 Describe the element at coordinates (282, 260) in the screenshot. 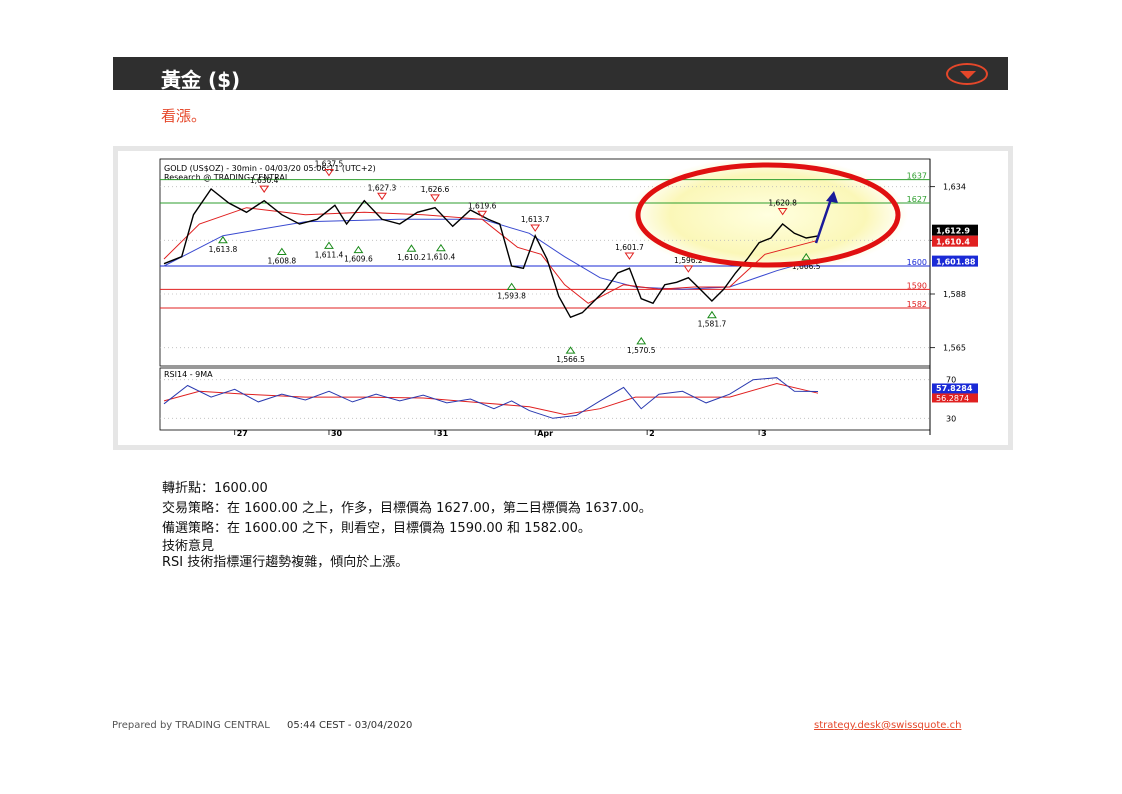

I see `trough-label: 1,608.8` at that location.